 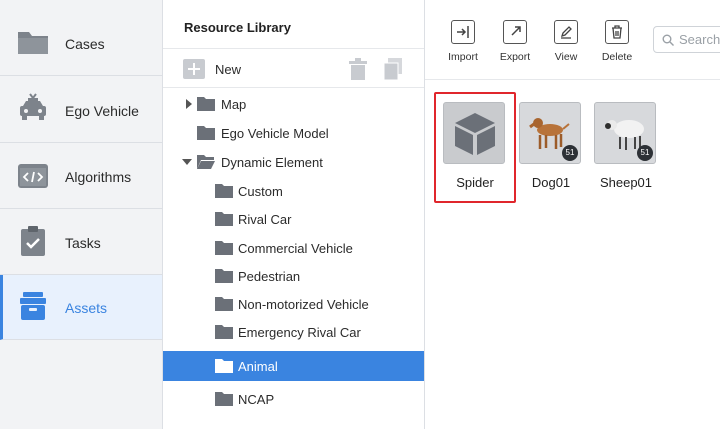 I want to click on tree-item-label: Pedestrian, so click(x=269, y=276).